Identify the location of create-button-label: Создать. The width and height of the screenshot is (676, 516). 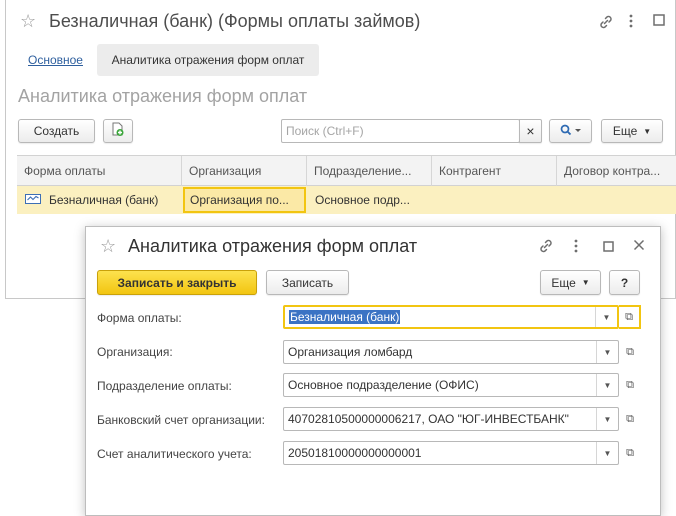
(56, 131).